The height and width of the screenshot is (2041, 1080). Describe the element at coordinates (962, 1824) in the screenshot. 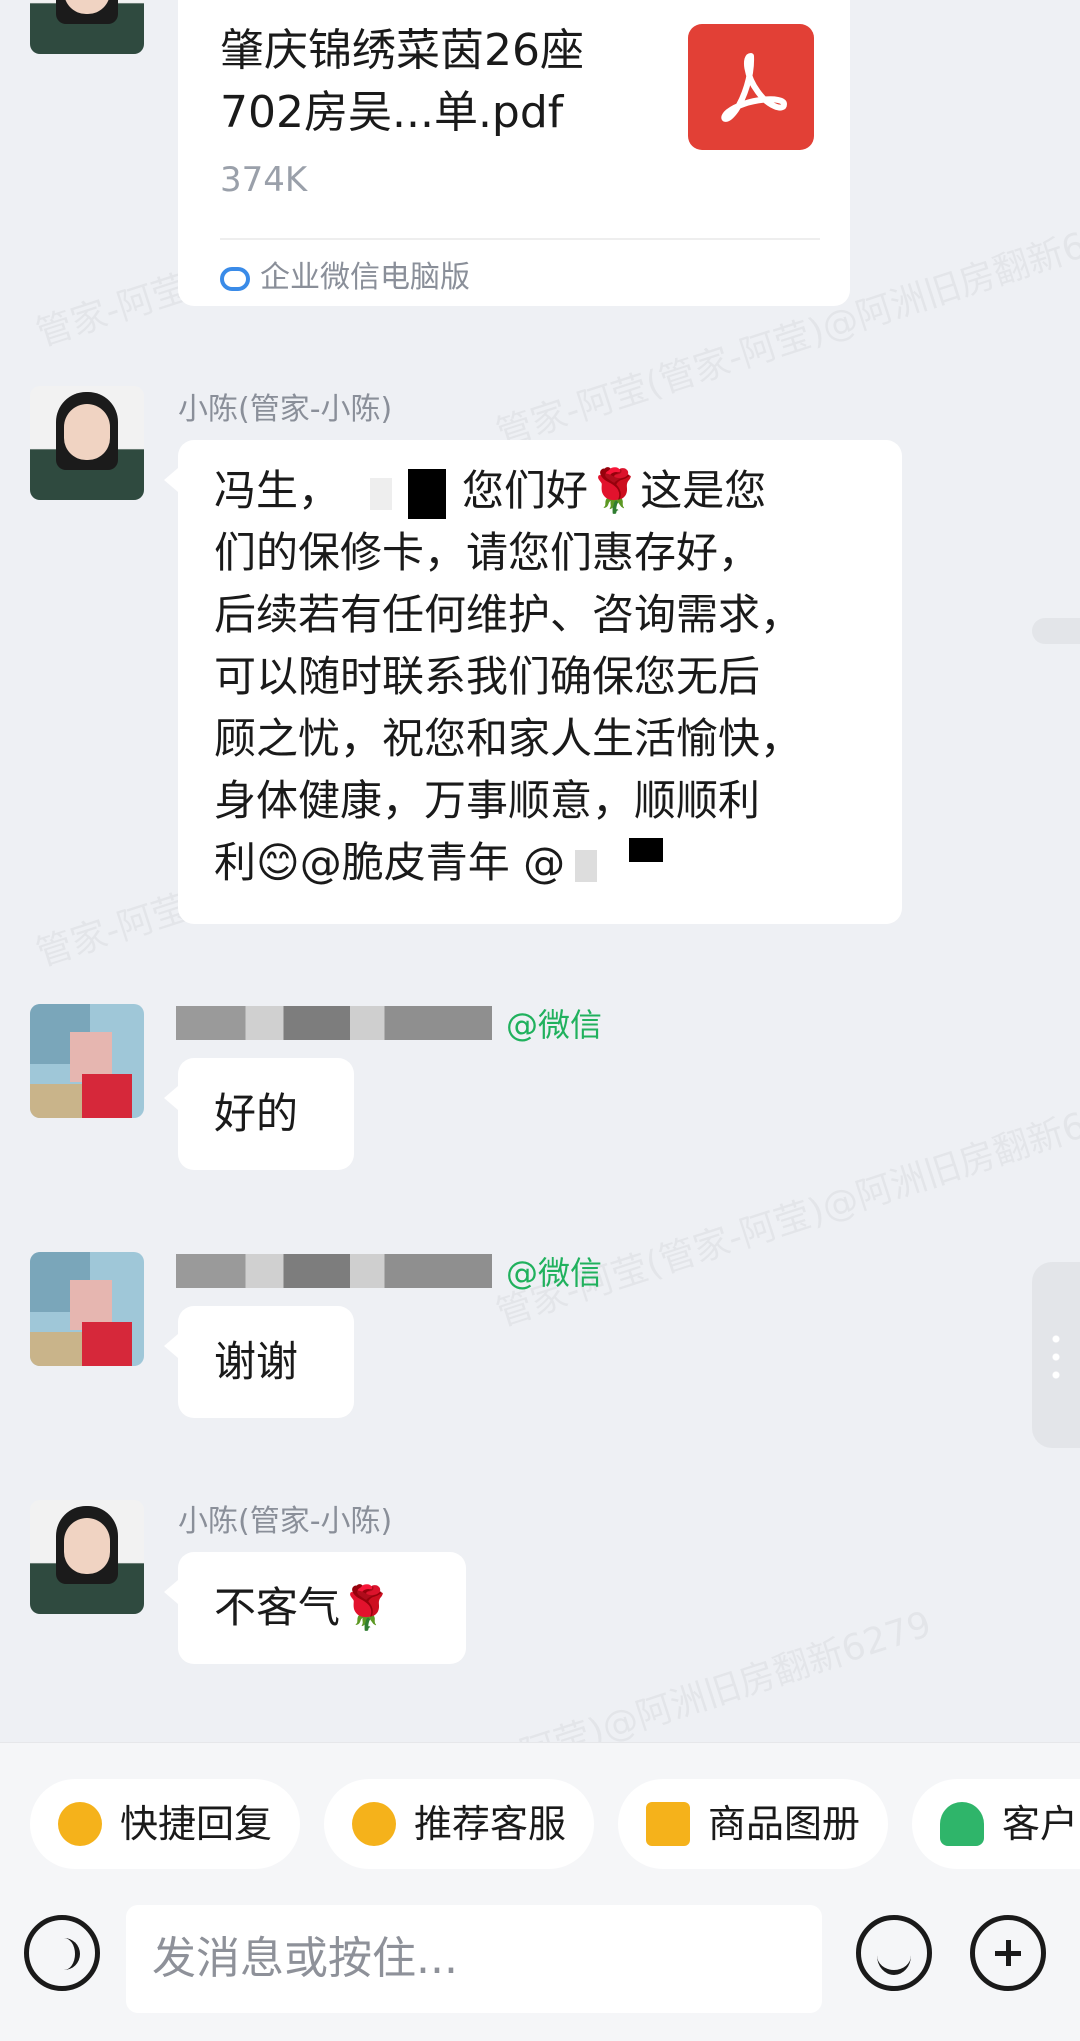

I see `customer-icon` at that location.